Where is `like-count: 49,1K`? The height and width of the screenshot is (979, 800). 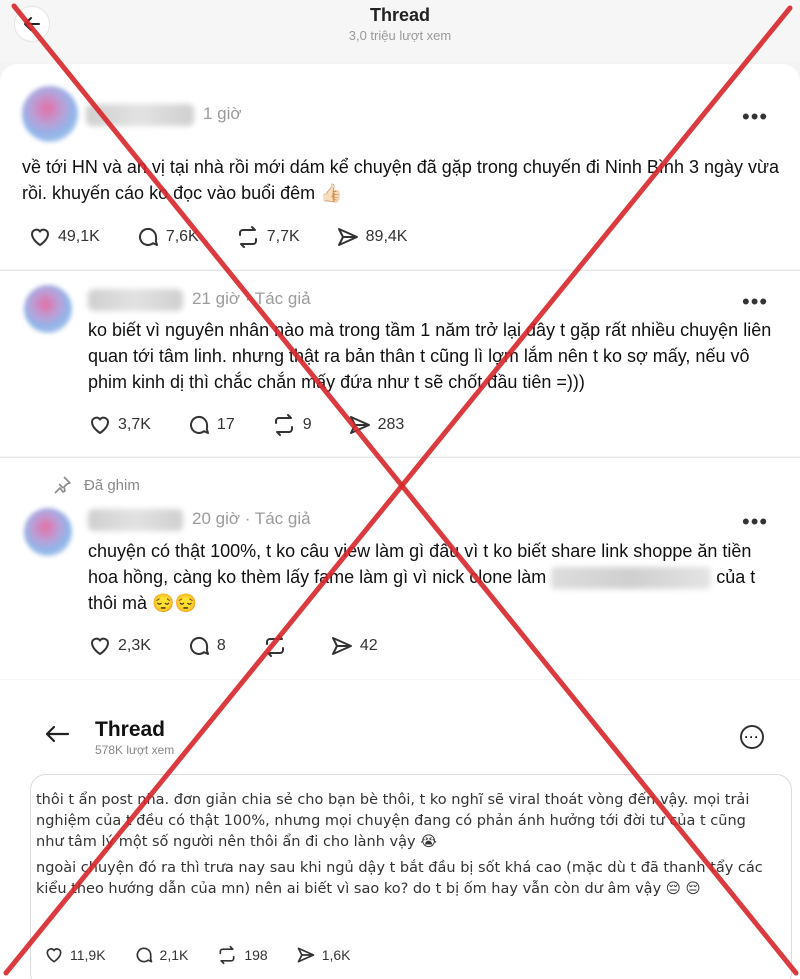 like-count: 49,1K is located at coordinates (79, 236).